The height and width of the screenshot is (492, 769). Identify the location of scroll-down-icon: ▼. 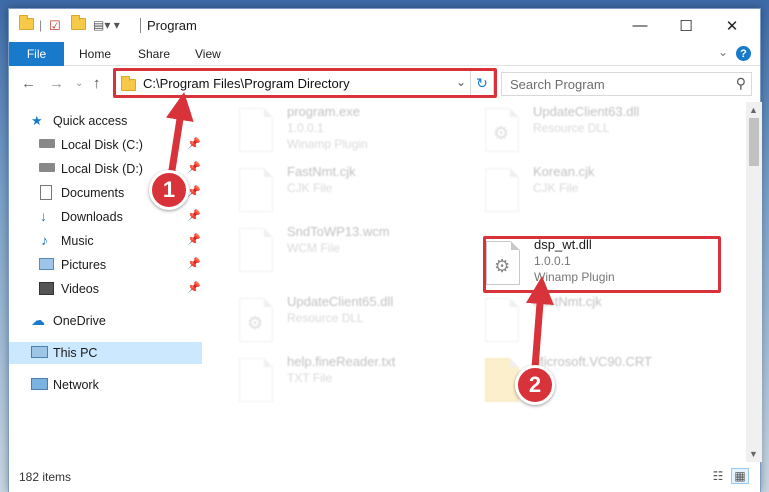
(753, 454).